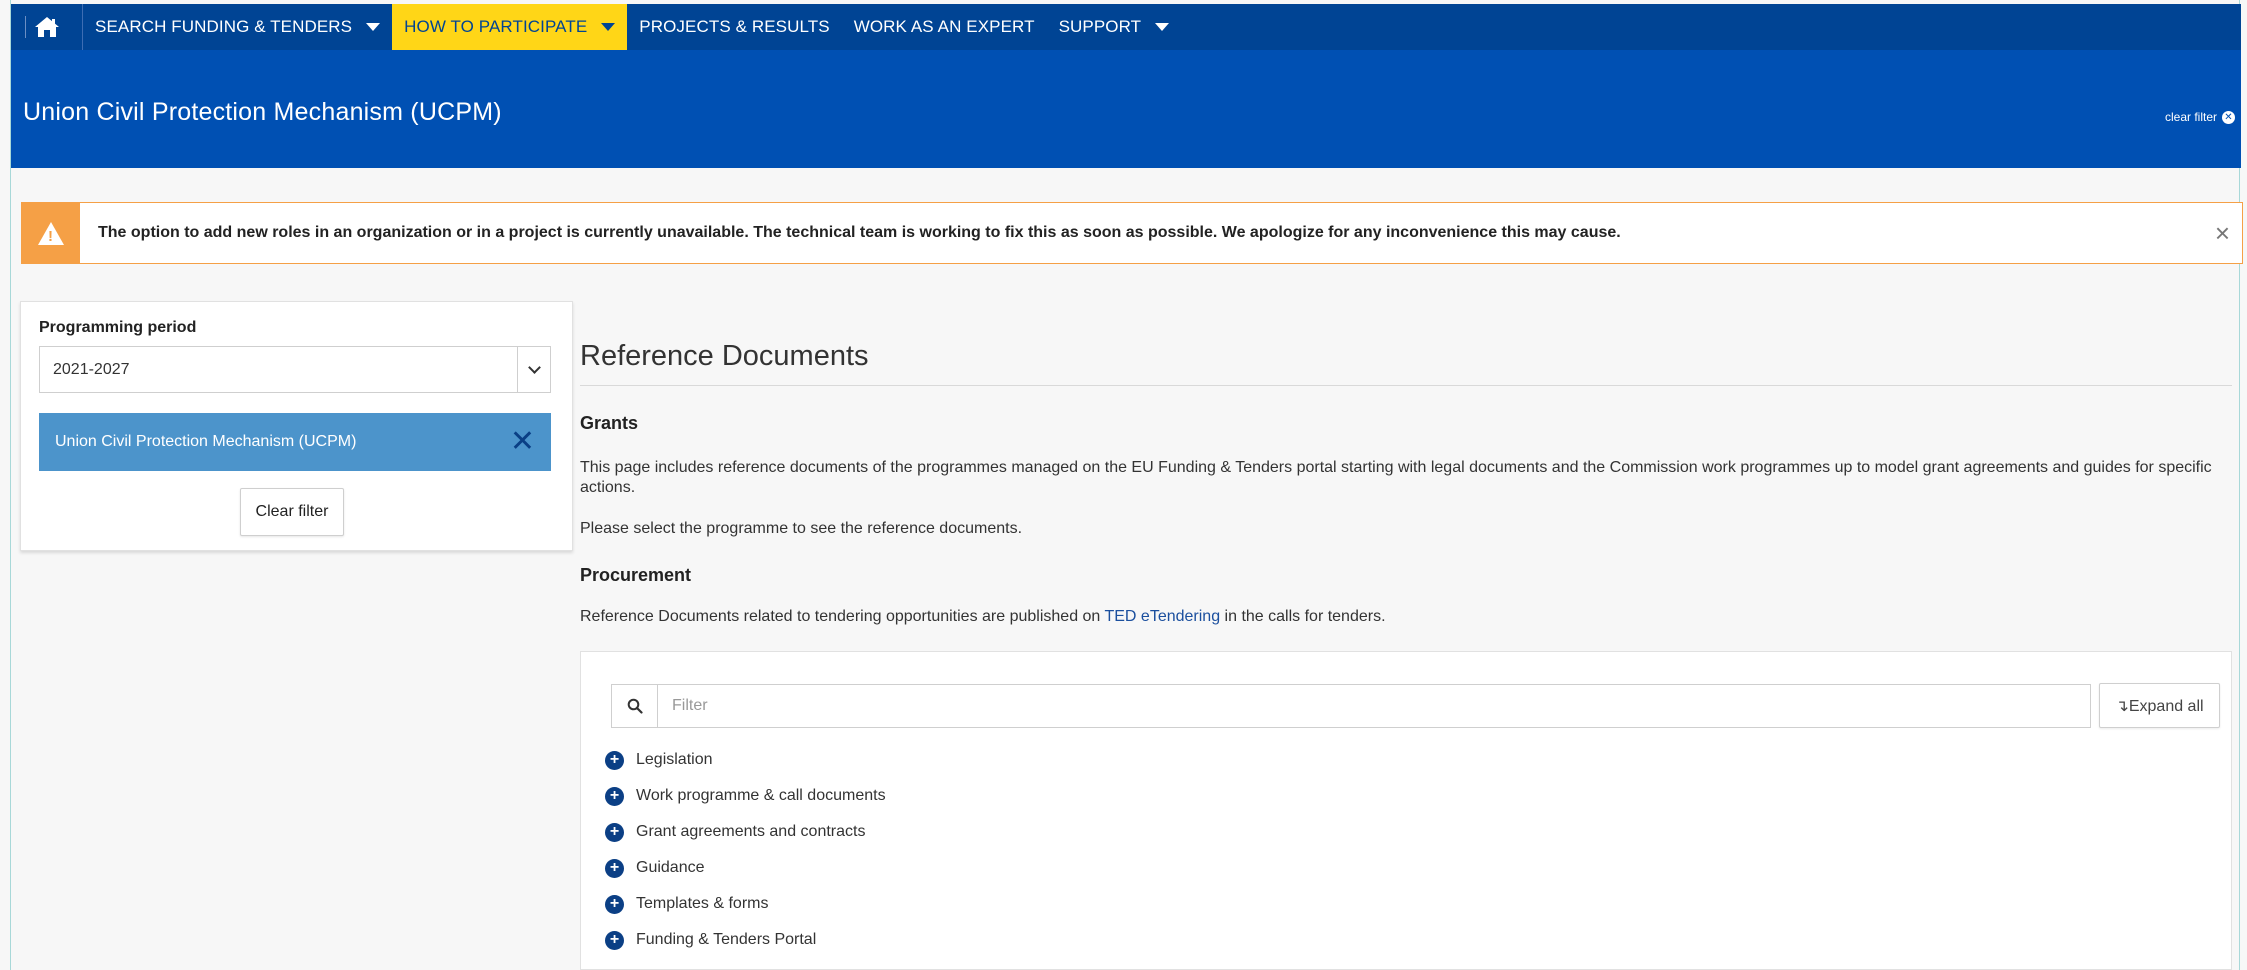 Image resolution: width=2247 pixels, height=970 pixels. What do you see at coordinates (292, 512) in the screenshot?
I see `clear-filter-button: Clear filter` at bounding box center [292, 512].